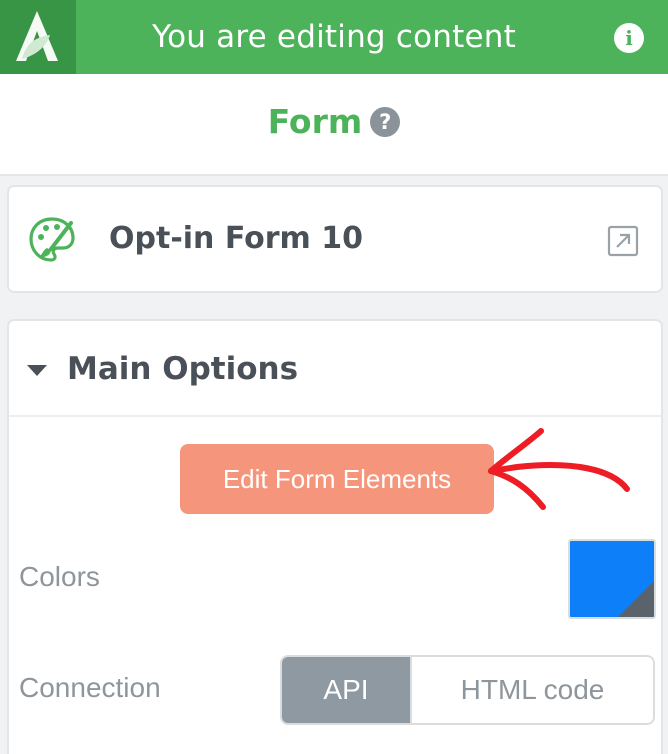 The height and width of the screenshot is (754, 668). Describe the element at coordinates (559, 469) in the screenshot. I see `annotation-arrow-icon` at that location.